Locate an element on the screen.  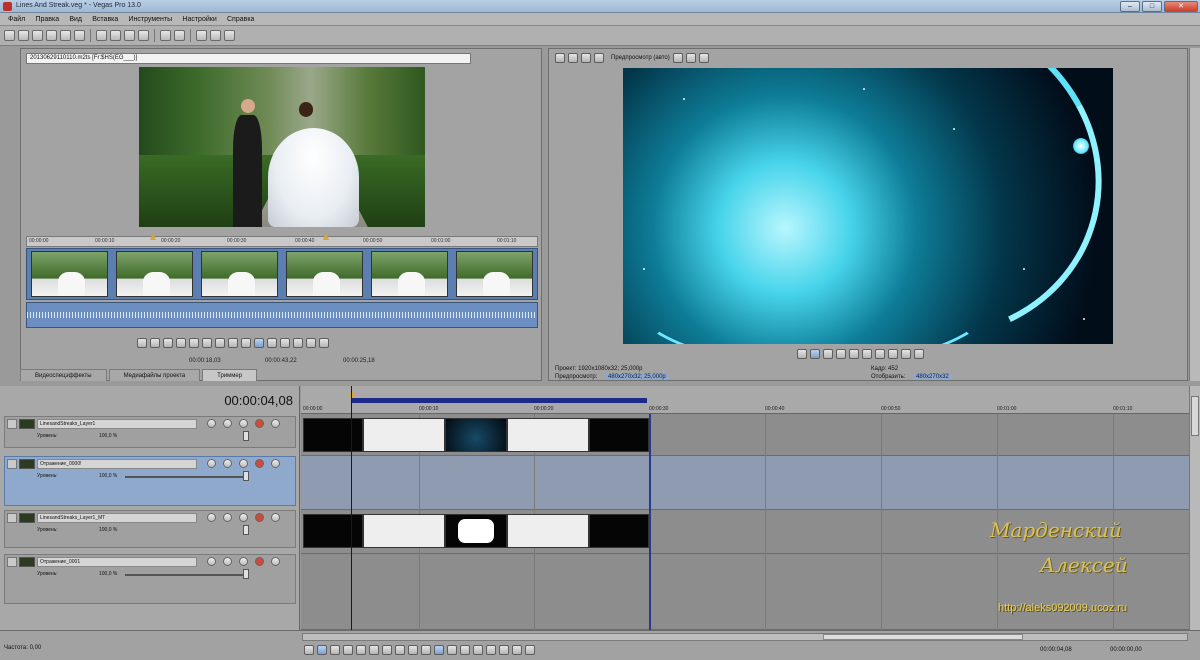
maximize-button: □ is located at coordinates (1152, 6).